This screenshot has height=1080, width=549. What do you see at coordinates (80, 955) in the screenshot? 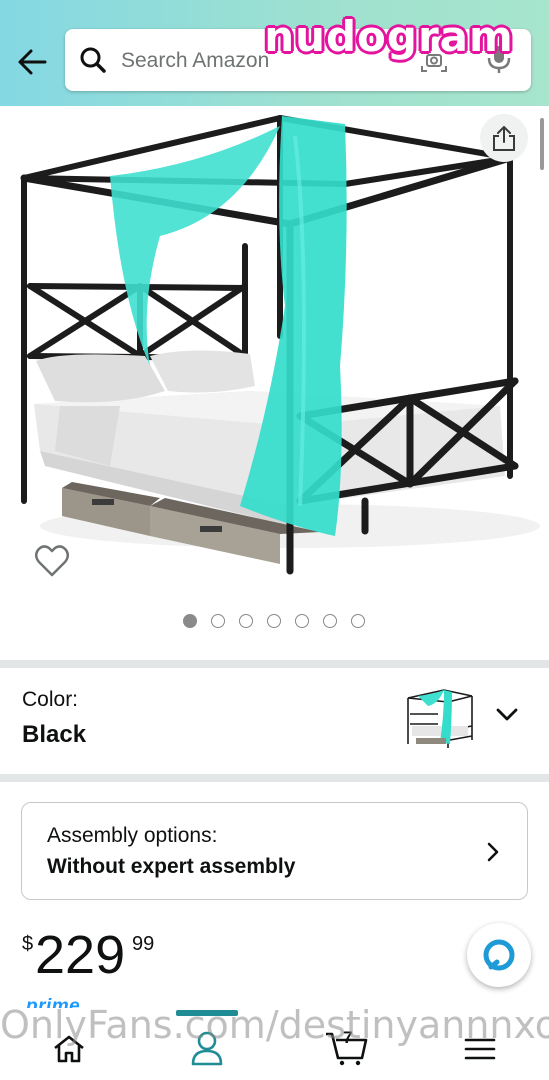
I see `price-whole: 229` at bounding box center [80, 955].